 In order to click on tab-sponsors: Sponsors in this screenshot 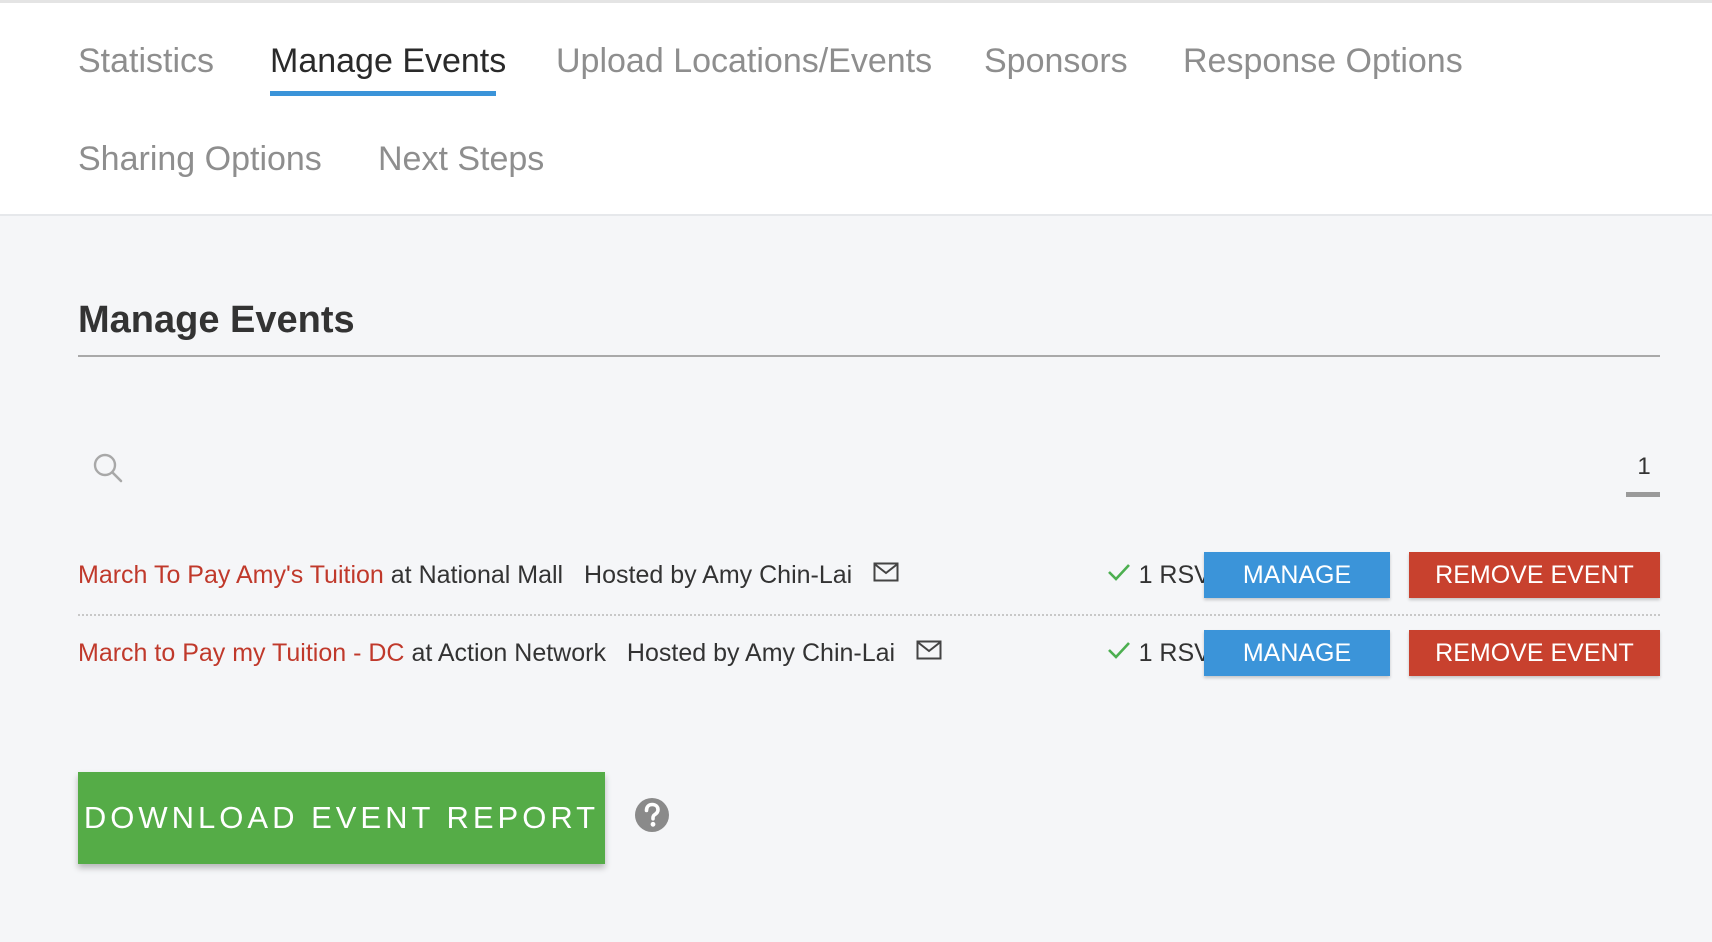, I will do `click(1056, 61)`.